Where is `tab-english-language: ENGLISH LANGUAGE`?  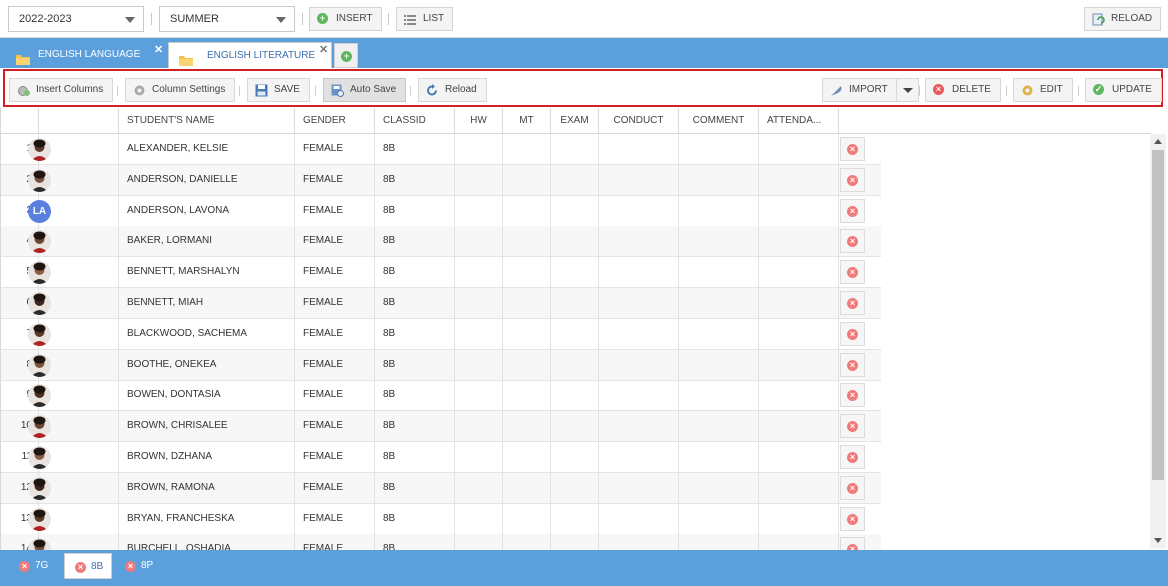
tab-english-language: ENGLISH LANGUAGE is located at coordinates (75, 55).